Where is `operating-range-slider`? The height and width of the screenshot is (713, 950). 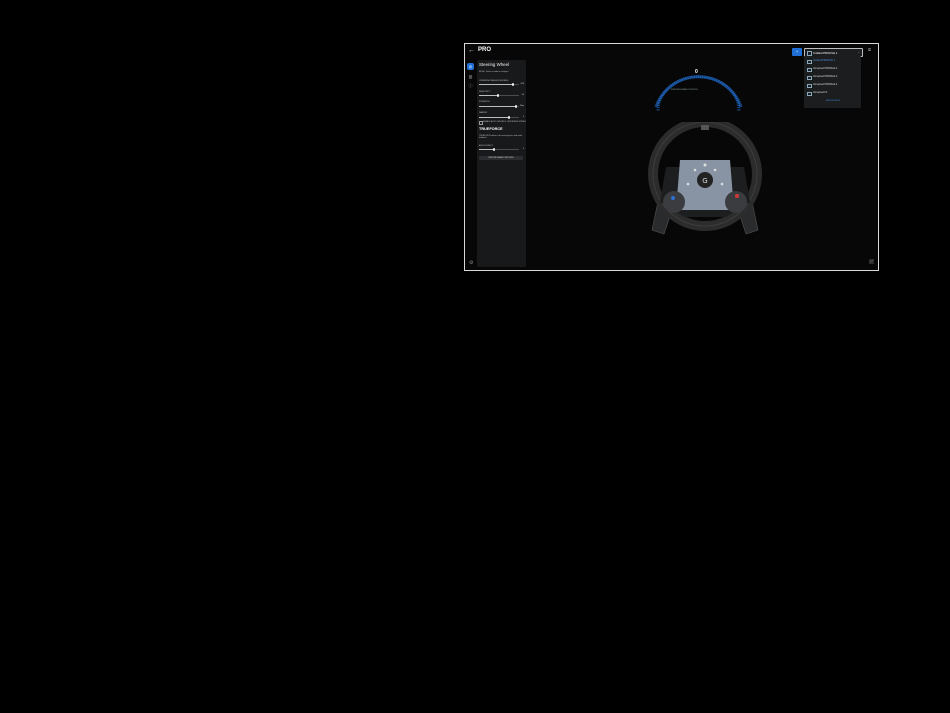 operating-range-slider is located at coordinates (499, 84).